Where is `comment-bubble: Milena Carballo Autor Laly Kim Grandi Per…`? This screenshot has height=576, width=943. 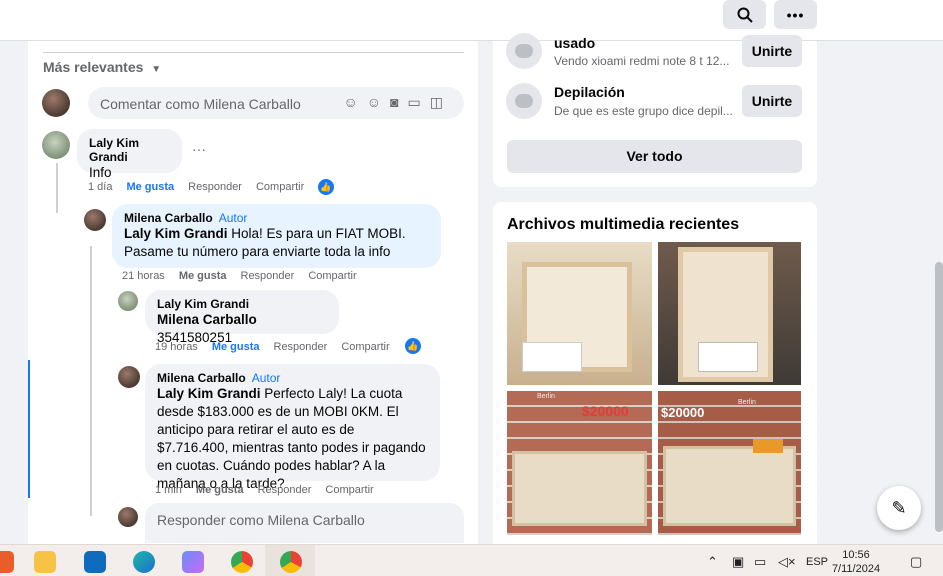
comment-bubble: Milena Carballo Autor Laly Kim Grandi Per… is located at coordinates (292, 427).